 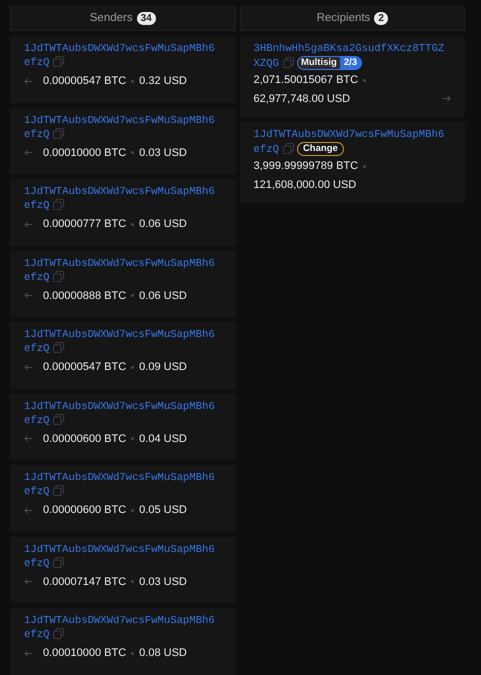 I want to click on usd-amount: 0.32 USD, so click(x=163, y=81).